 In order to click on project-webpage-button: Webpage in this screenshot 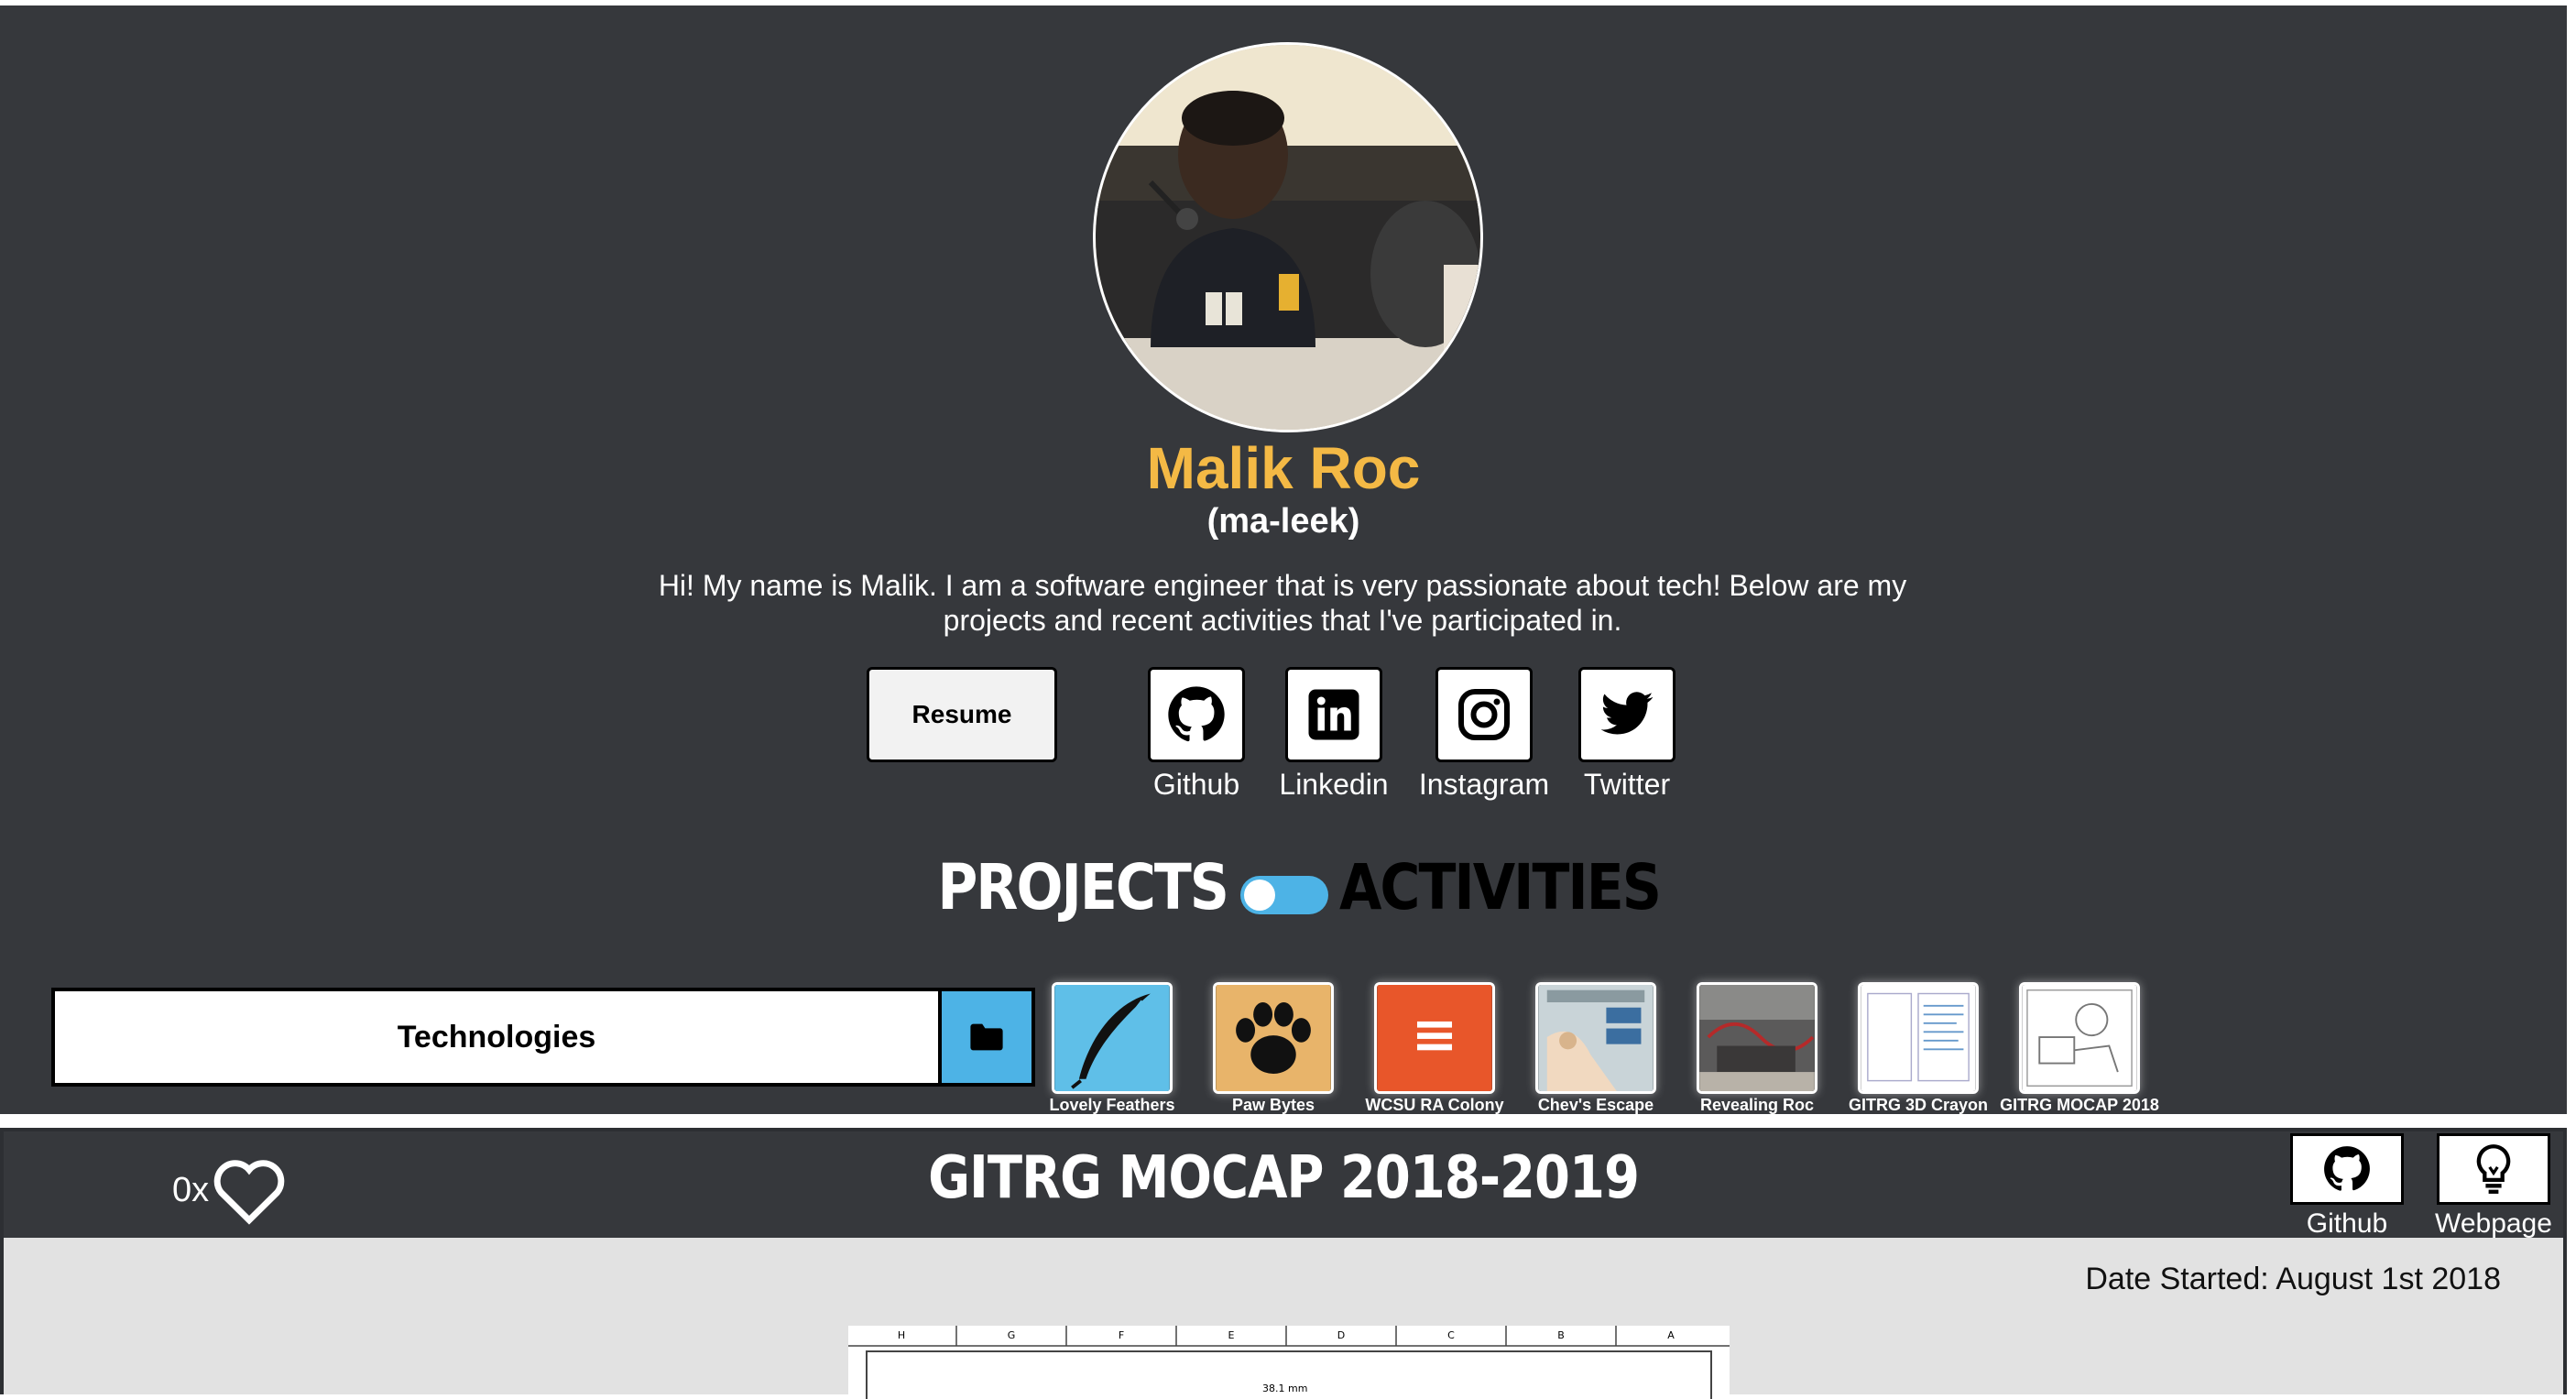, I will do `click(2494, 1186)`.